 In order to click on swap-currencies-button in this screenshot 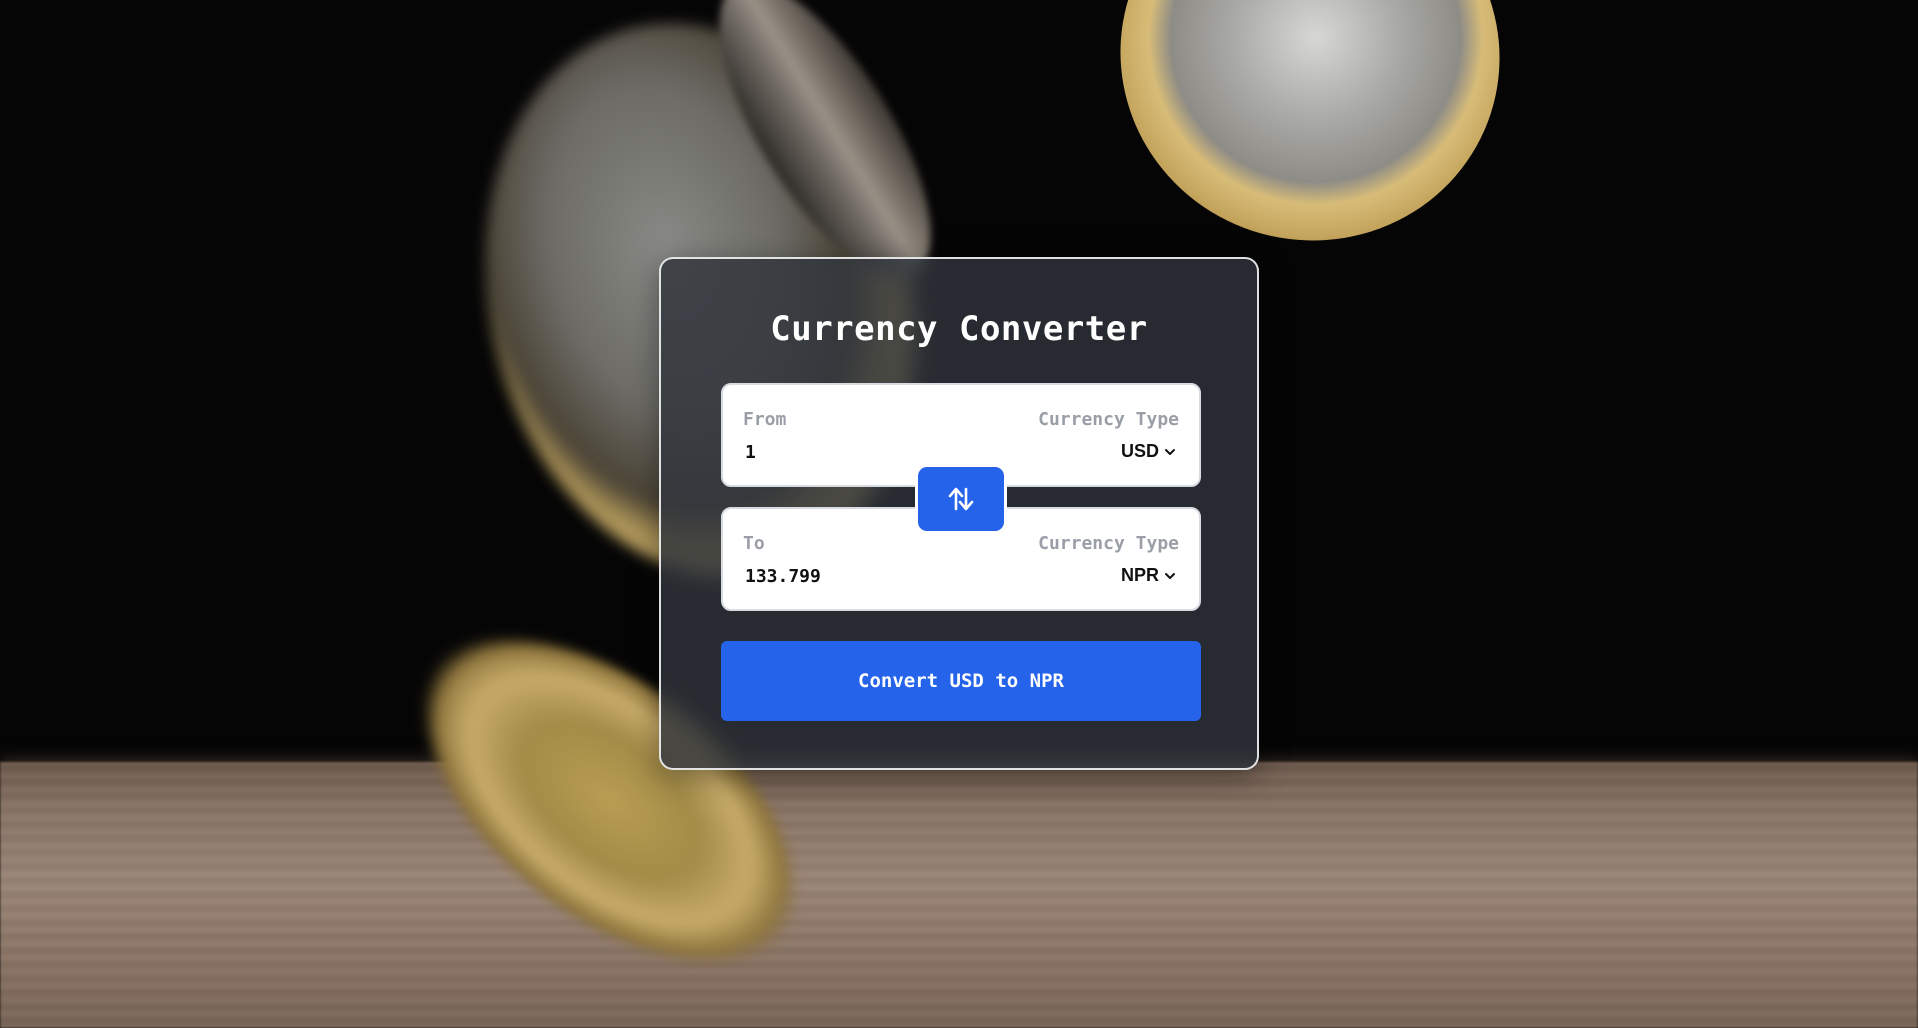, I will do `click(961, 499)`.